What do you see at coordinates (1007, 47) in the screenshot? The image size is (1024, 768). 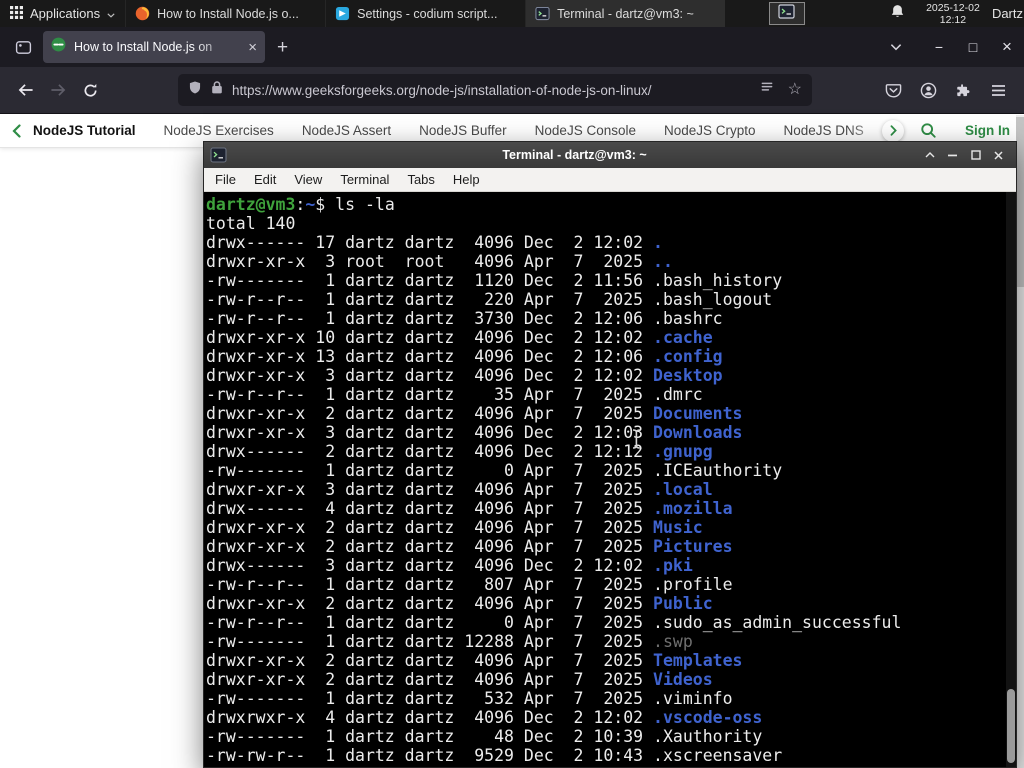 I see `close-button: ×` at bounding box center [1007, 47].